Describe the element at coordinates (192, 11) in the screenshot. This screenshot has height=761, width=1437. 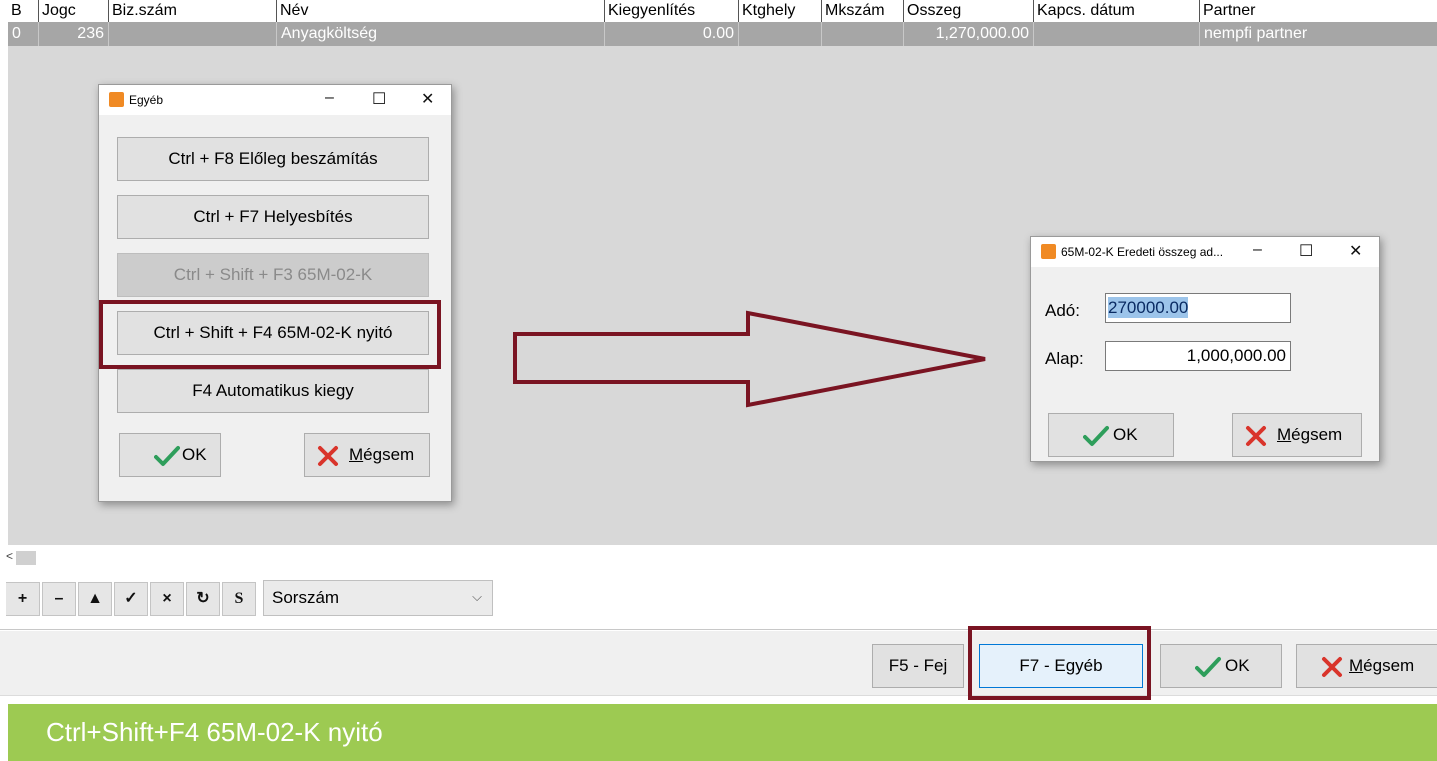
I see `col-header-bizszam: Biz.szám` at that location.